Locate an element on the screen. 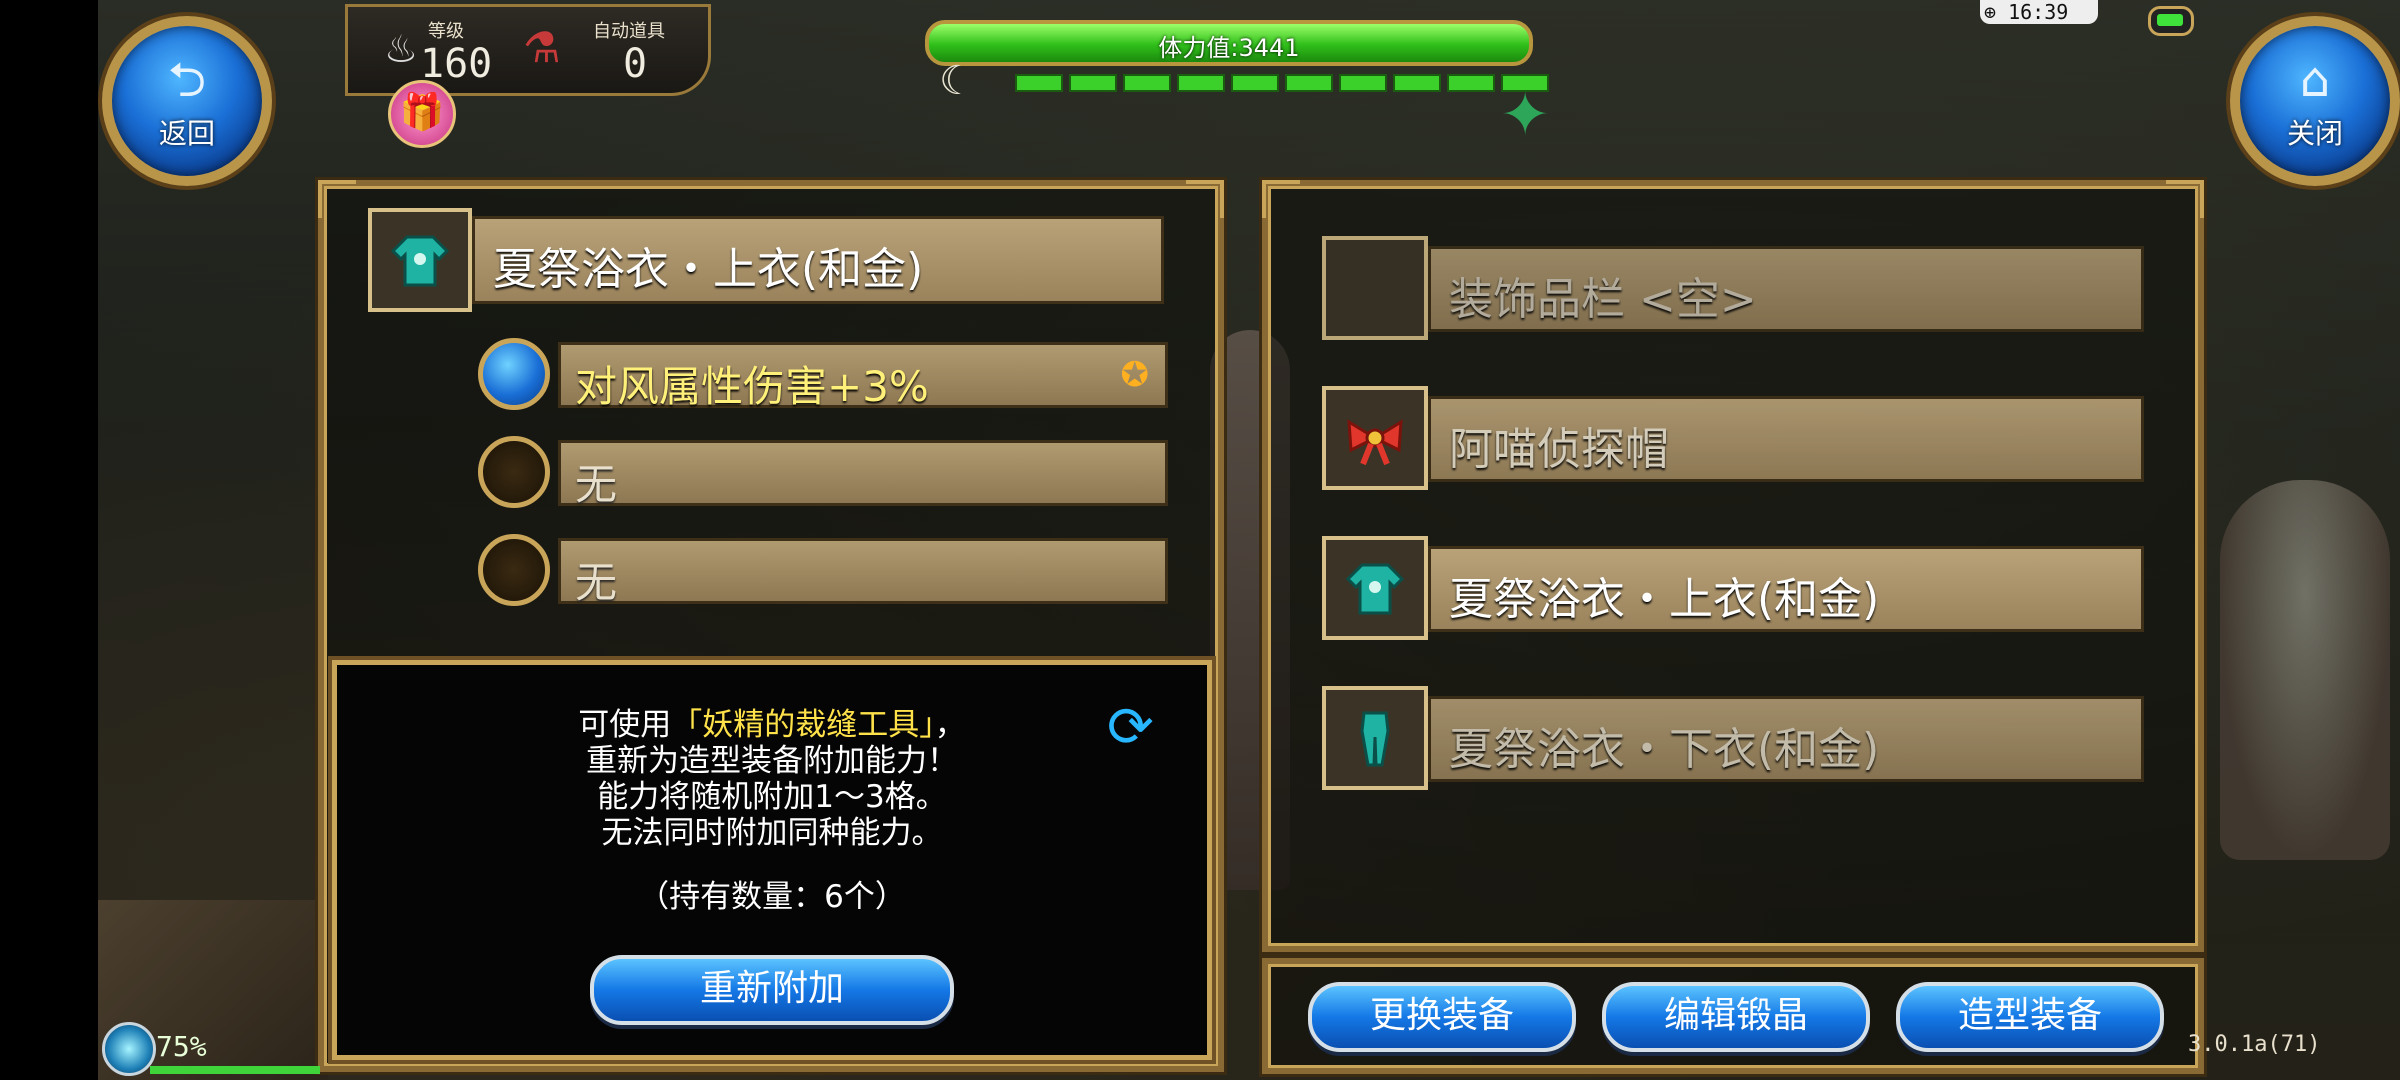  edit-crystal-button: 编辑锻晶 is located at coordinates (1736, 1017).